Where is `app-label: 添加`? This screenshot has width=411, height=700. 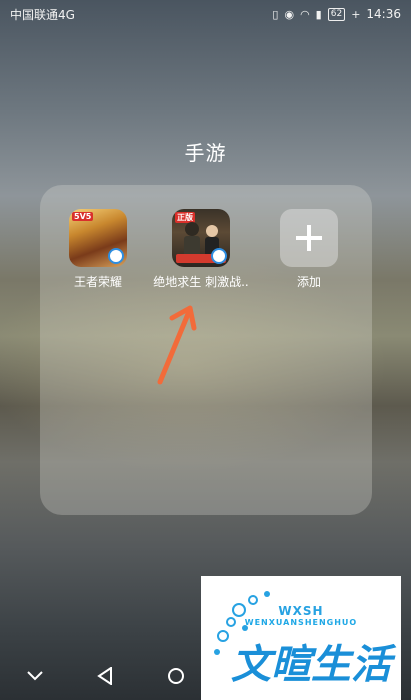 app-label: 添加 is located at coordinates (308, 282).